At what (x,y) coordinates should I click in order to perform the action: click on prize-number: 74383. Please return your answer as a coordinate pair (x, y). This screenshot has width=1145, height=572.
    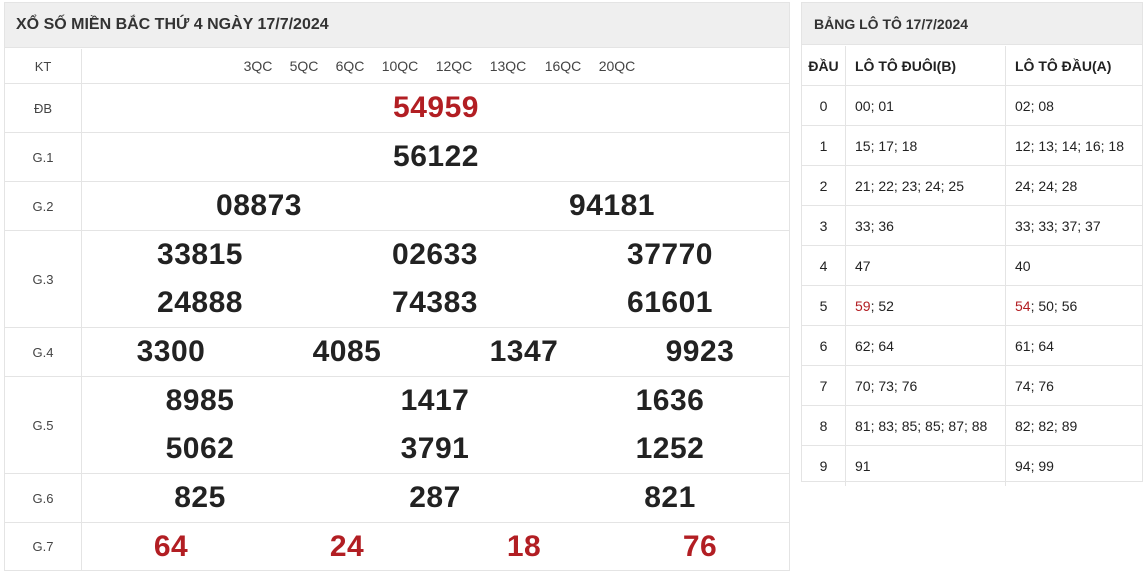
    Looking at the image, I should click on (435, 302).